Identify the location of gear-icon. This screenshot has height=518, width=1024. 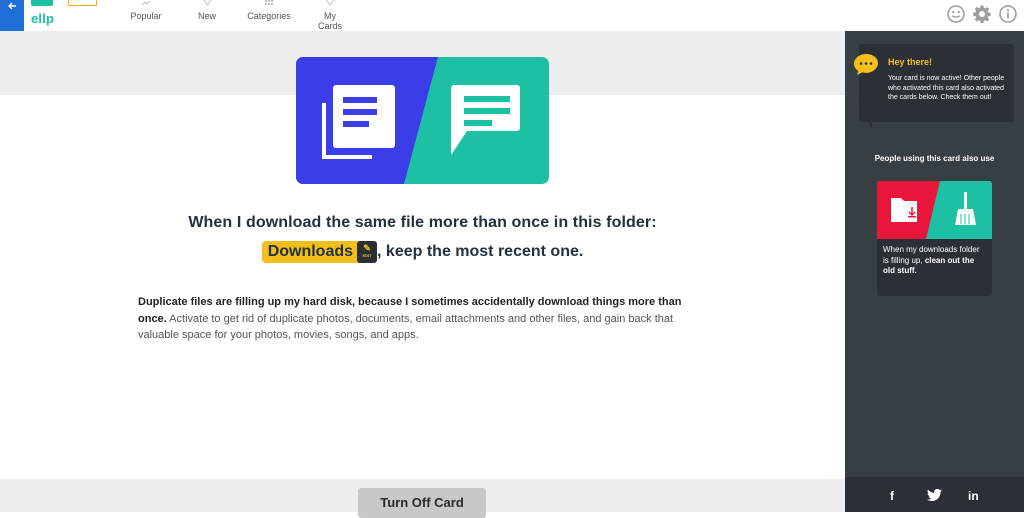
(982, 14).